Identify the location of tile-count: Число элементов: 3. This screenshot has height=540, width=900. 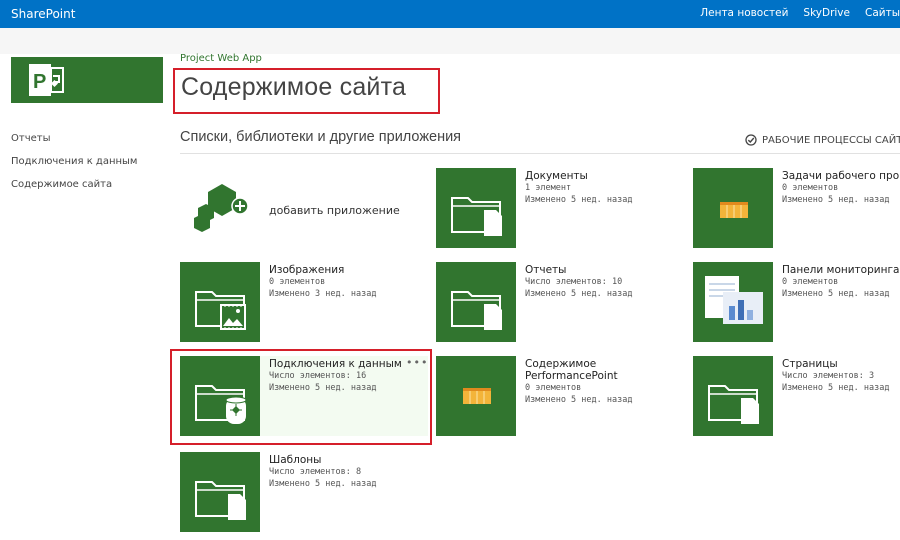
(828, 376).